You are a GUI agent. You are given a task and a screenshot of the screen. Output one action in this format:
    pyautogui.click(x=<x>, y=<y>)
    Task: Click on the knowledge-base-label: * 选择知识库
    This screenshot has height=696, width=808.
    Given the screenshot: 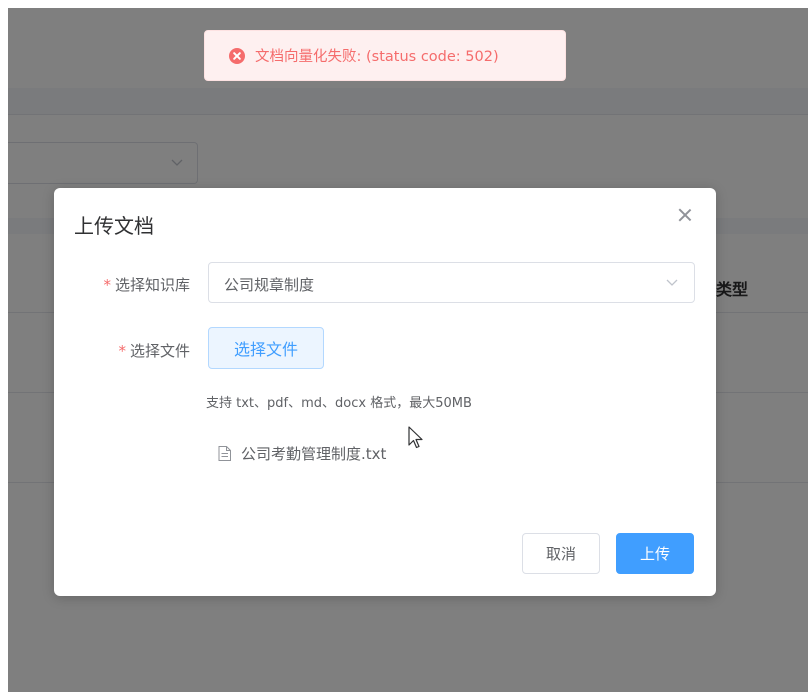 What is the action you would take?
    pyautogui.click(x=130, y=284)
    